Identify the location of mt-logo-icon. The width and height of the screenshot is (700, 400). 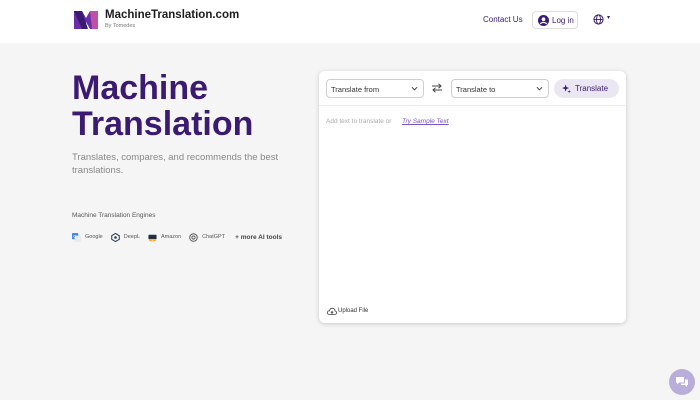
(86, 20).